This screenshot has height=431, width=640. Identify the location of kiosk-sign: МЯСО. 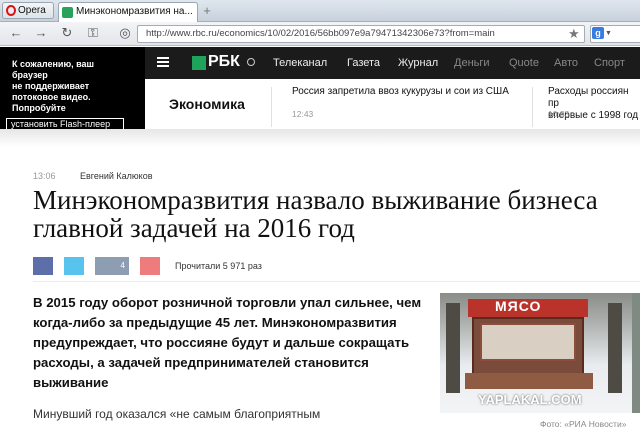
(518, 306).